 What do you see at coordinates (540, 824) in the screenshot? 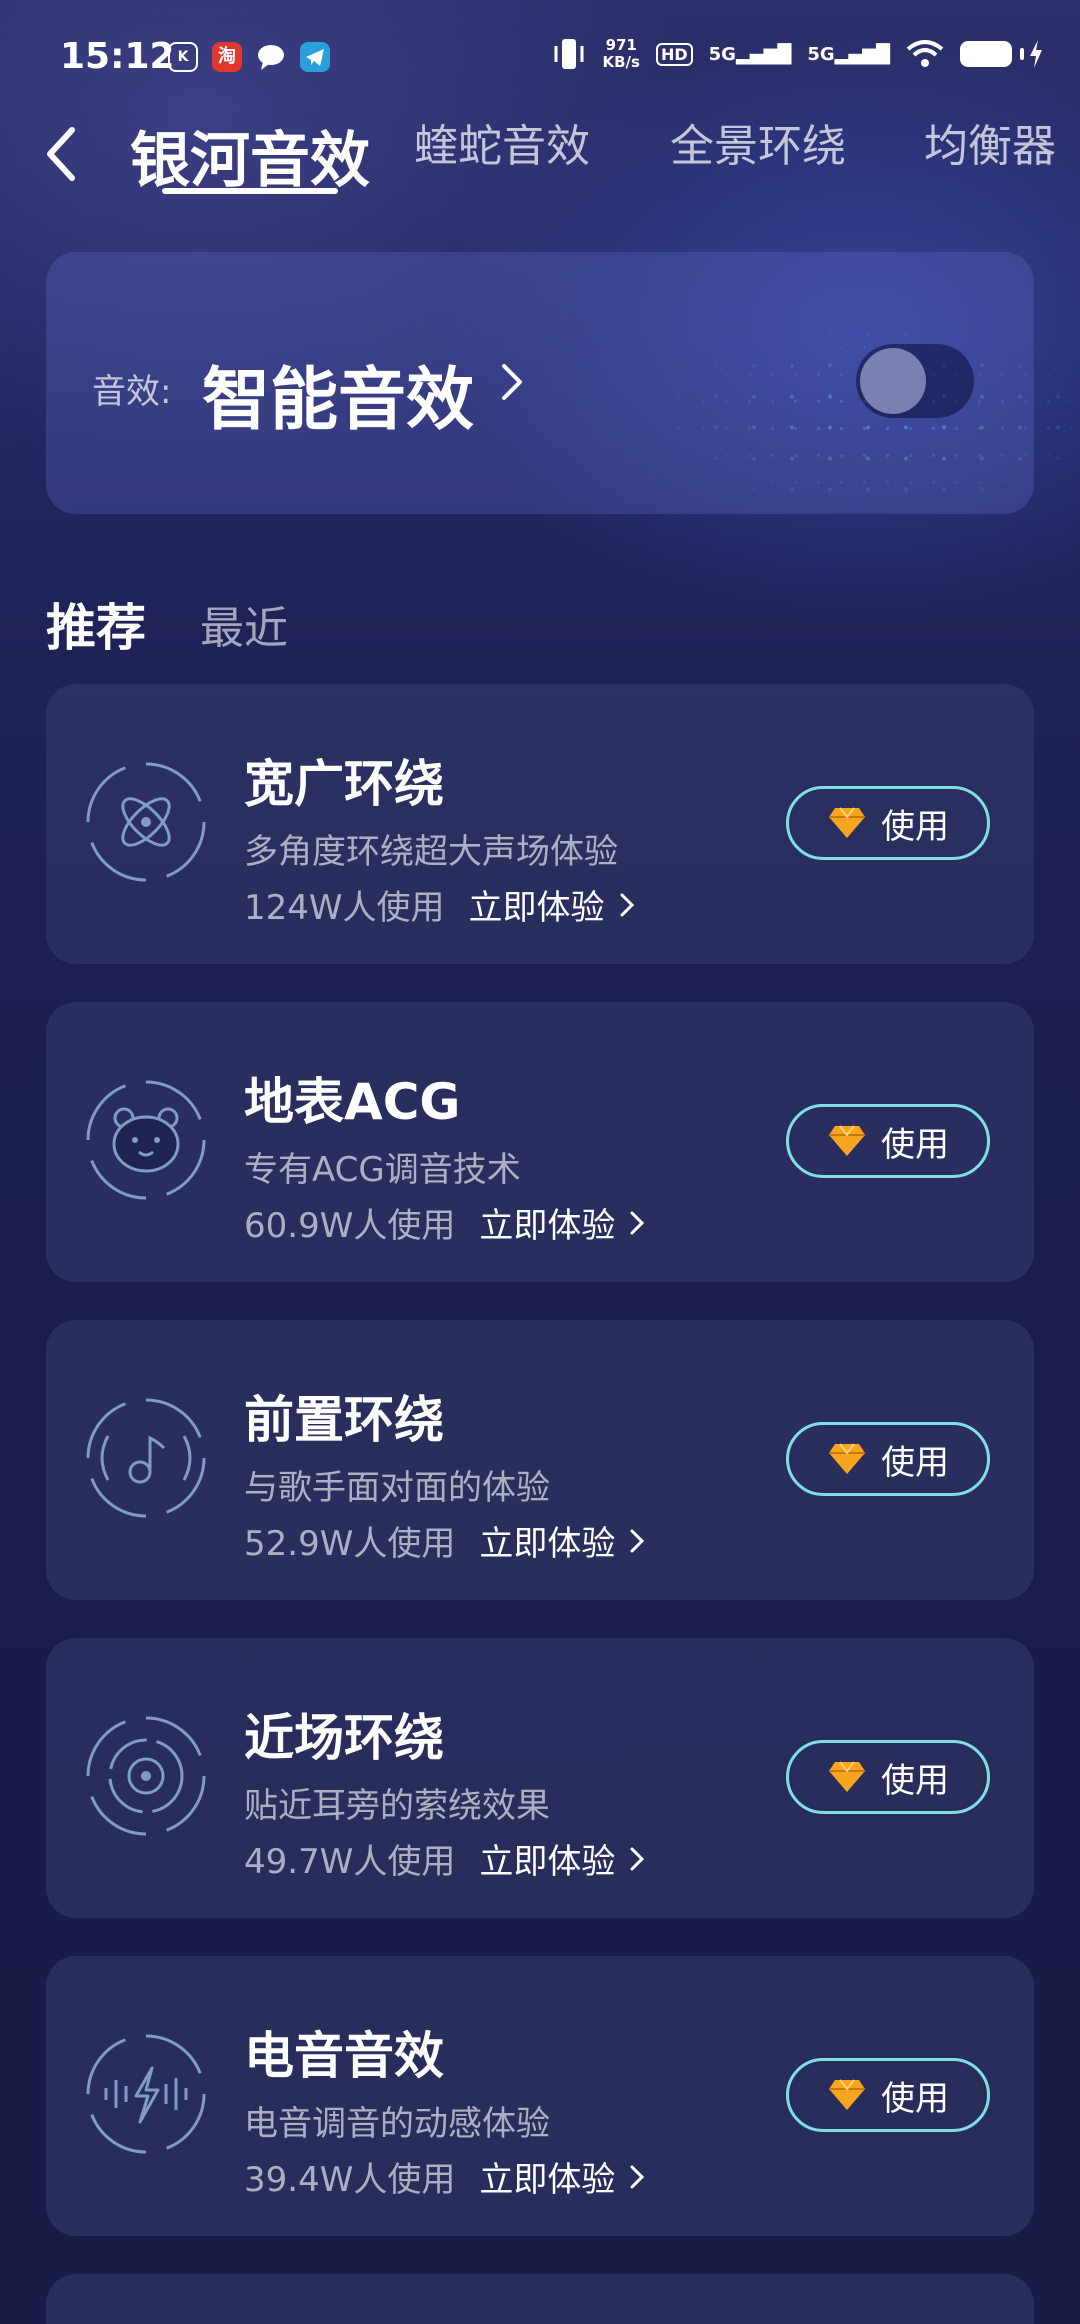
I see `list-item: 宽广环绕 多角度环绕超大声场体验 124W人使用 立即体验 使用` at bounding box center [540, 824].